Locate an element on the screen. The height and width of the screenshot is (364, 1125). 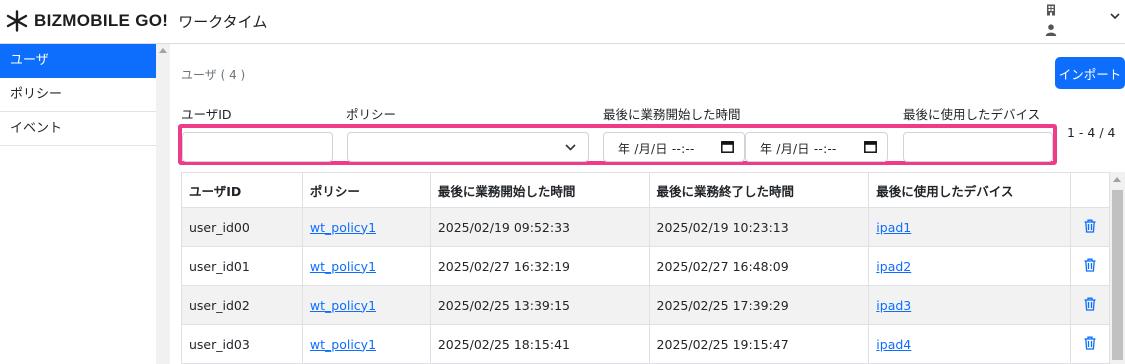
start-date-from-input: 年 /月/日 --:-- is located at coordinates (674, 147).